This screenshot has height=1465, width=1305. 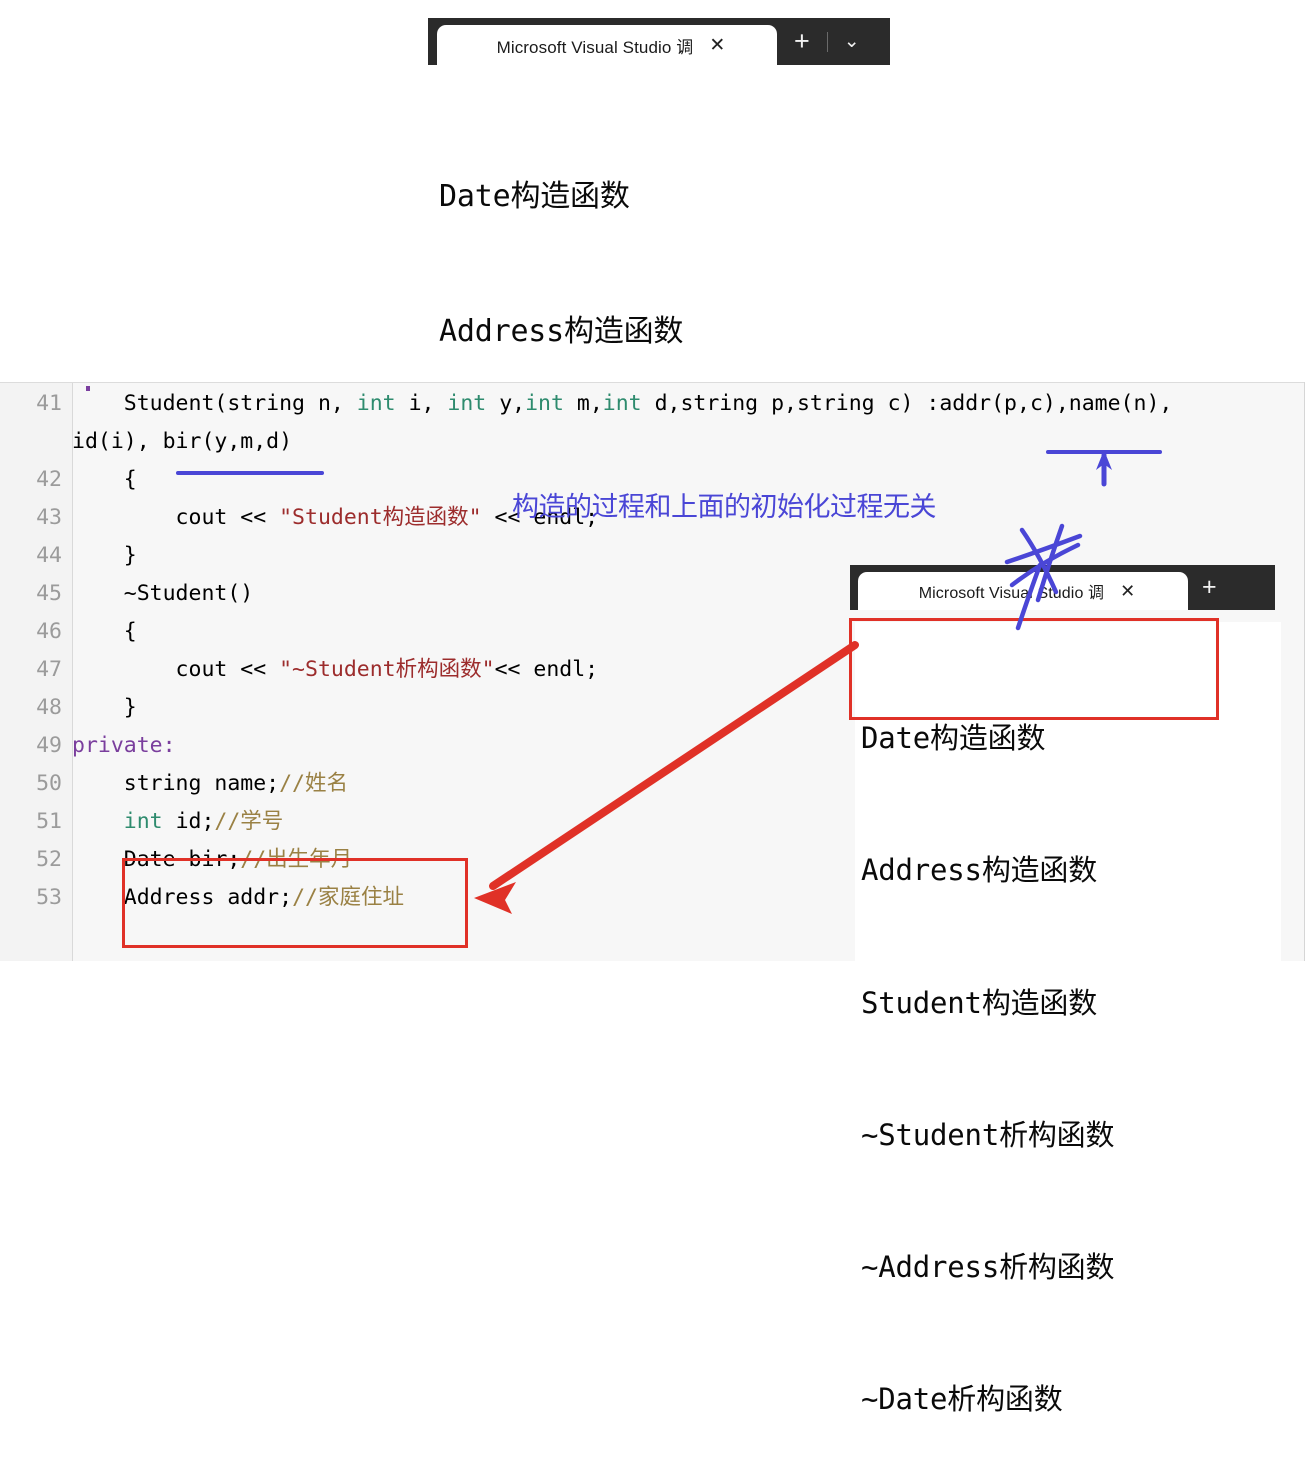 I want to click on line-number: 43, so click(x=49, y=517).